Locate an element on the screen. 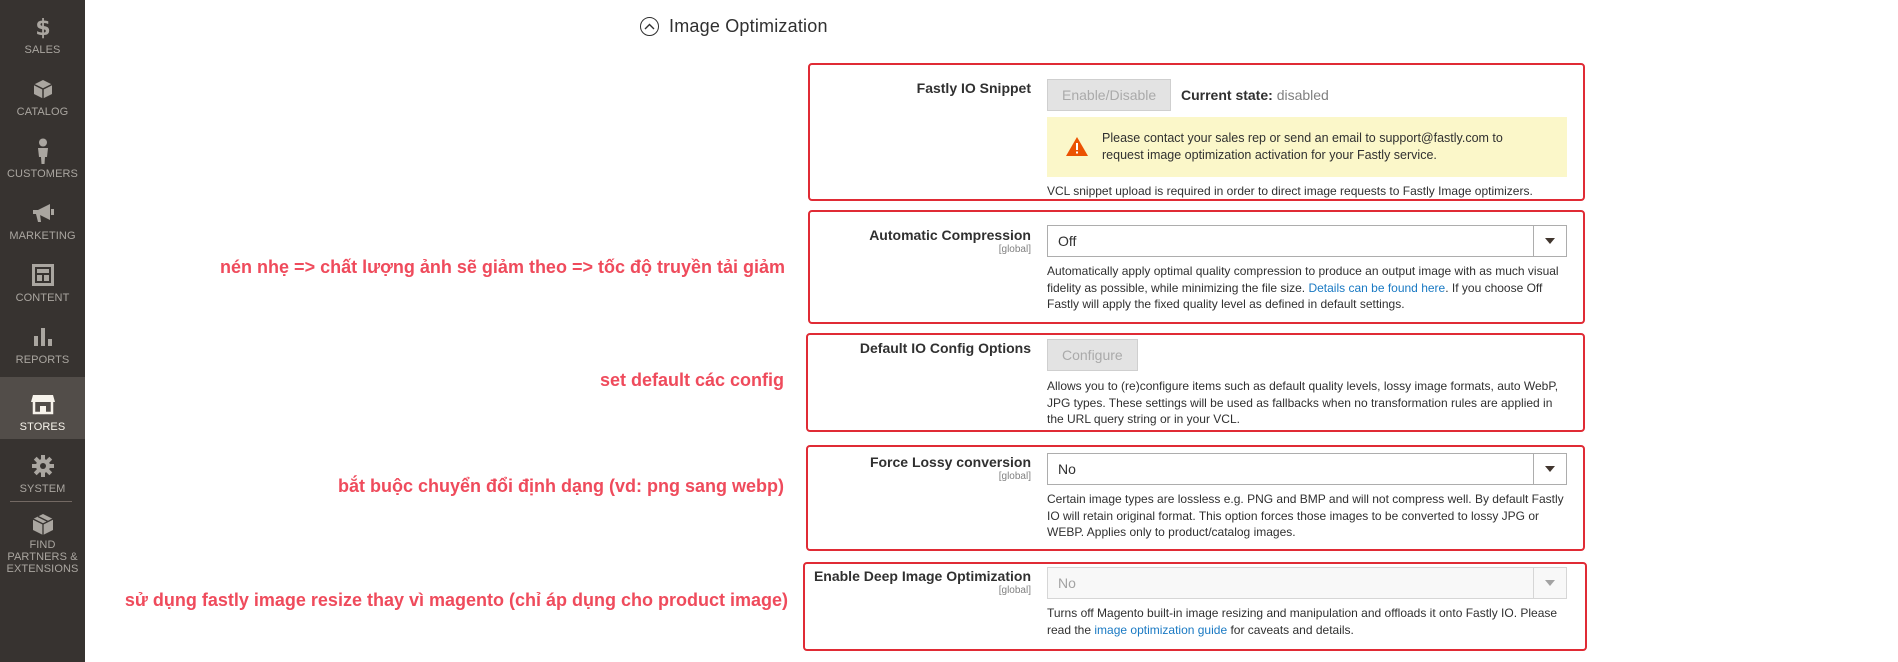 Image resolution: width=1898 pixels, height=662 pixels. compression-label-text: Automatic Compression is located at coordinates (950, 235).